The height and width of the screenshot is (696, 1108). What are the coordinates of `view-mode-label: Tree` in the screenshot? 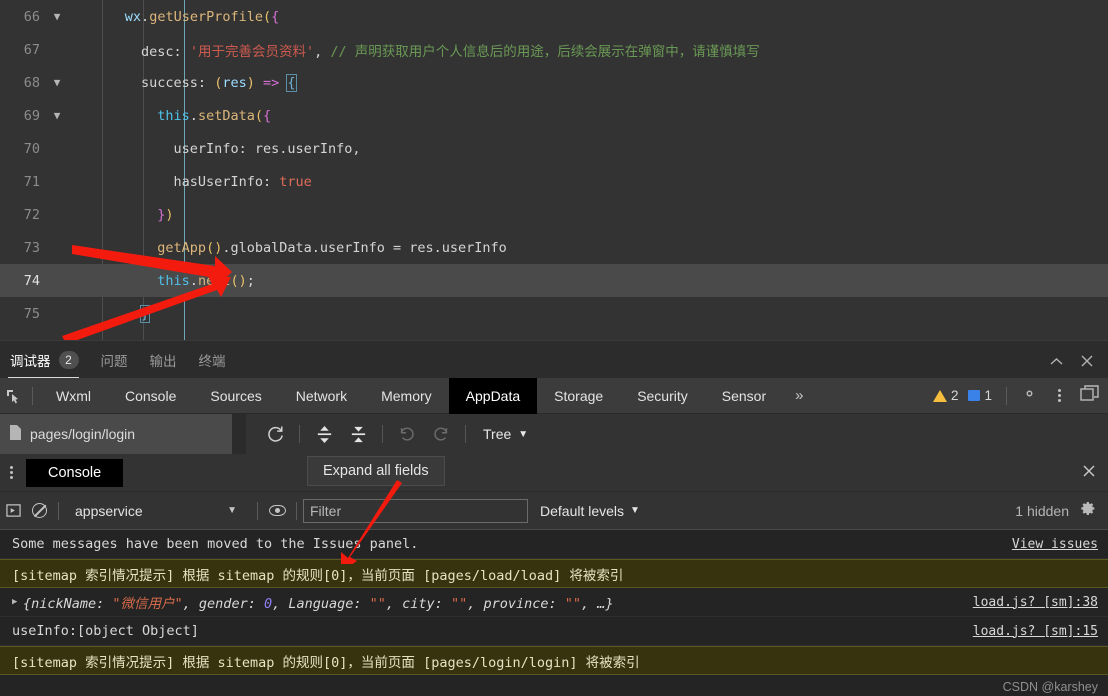 It's located at (497, 434).